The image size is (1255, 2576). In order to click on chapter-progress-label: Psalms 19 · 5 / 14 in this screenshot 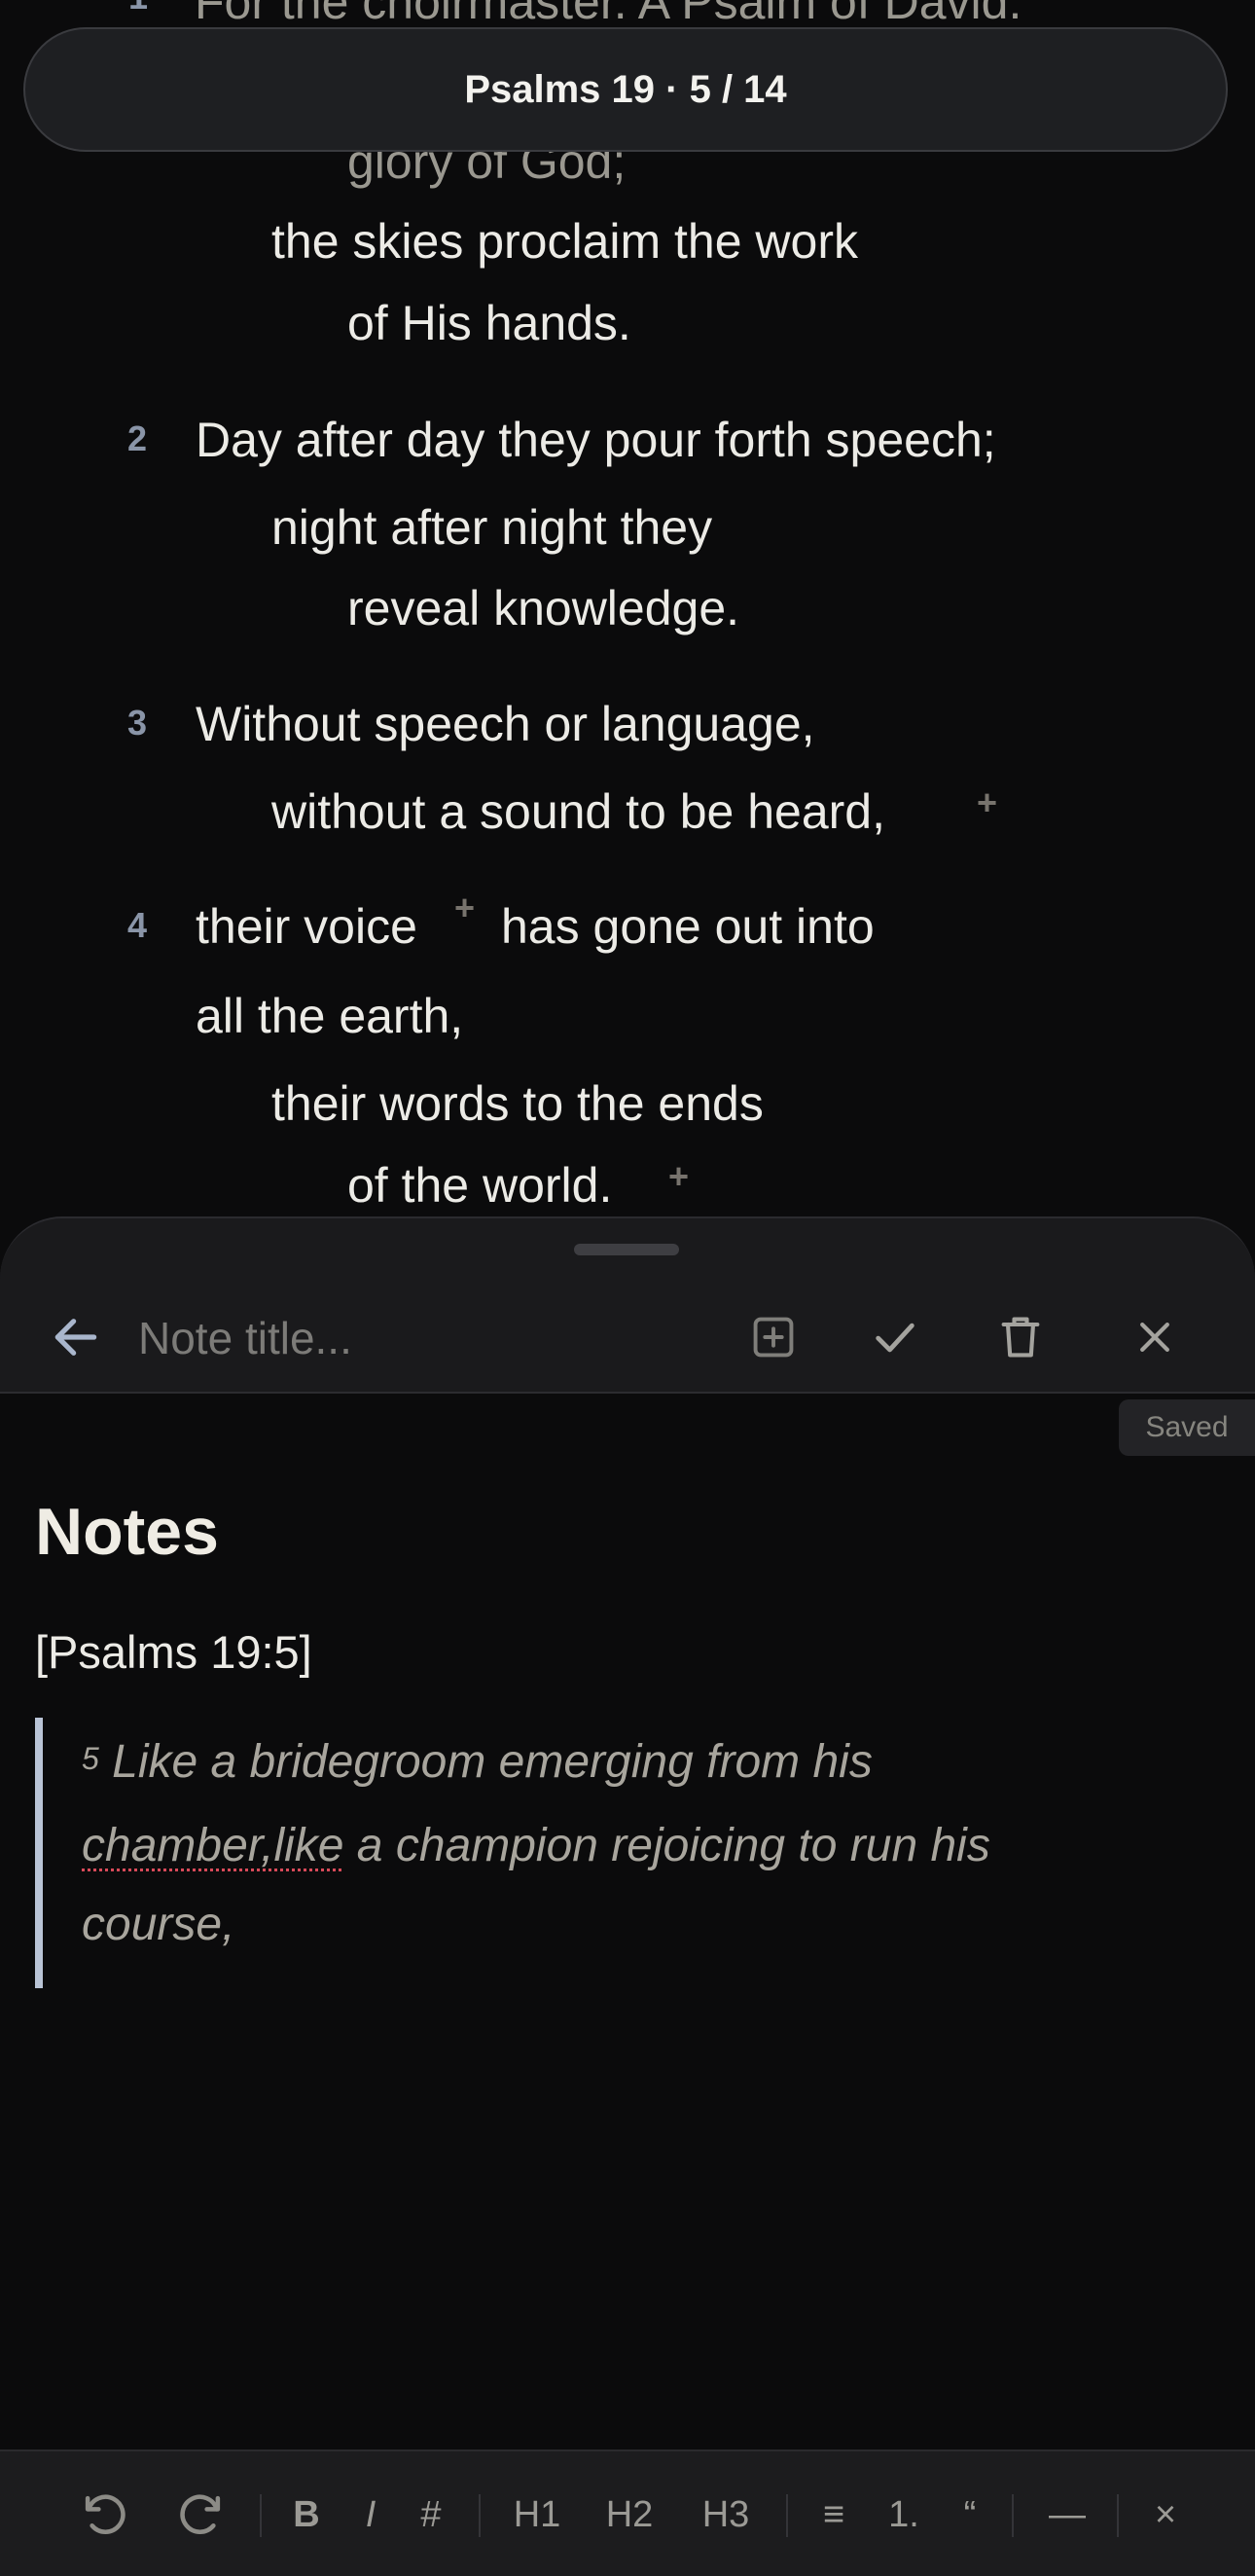, I will do `click(625, 89)`.